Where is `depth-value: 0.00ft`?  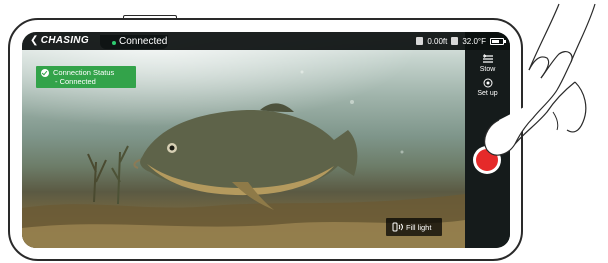 depth-value: 0.00ft is located at coordinates (437, 41).